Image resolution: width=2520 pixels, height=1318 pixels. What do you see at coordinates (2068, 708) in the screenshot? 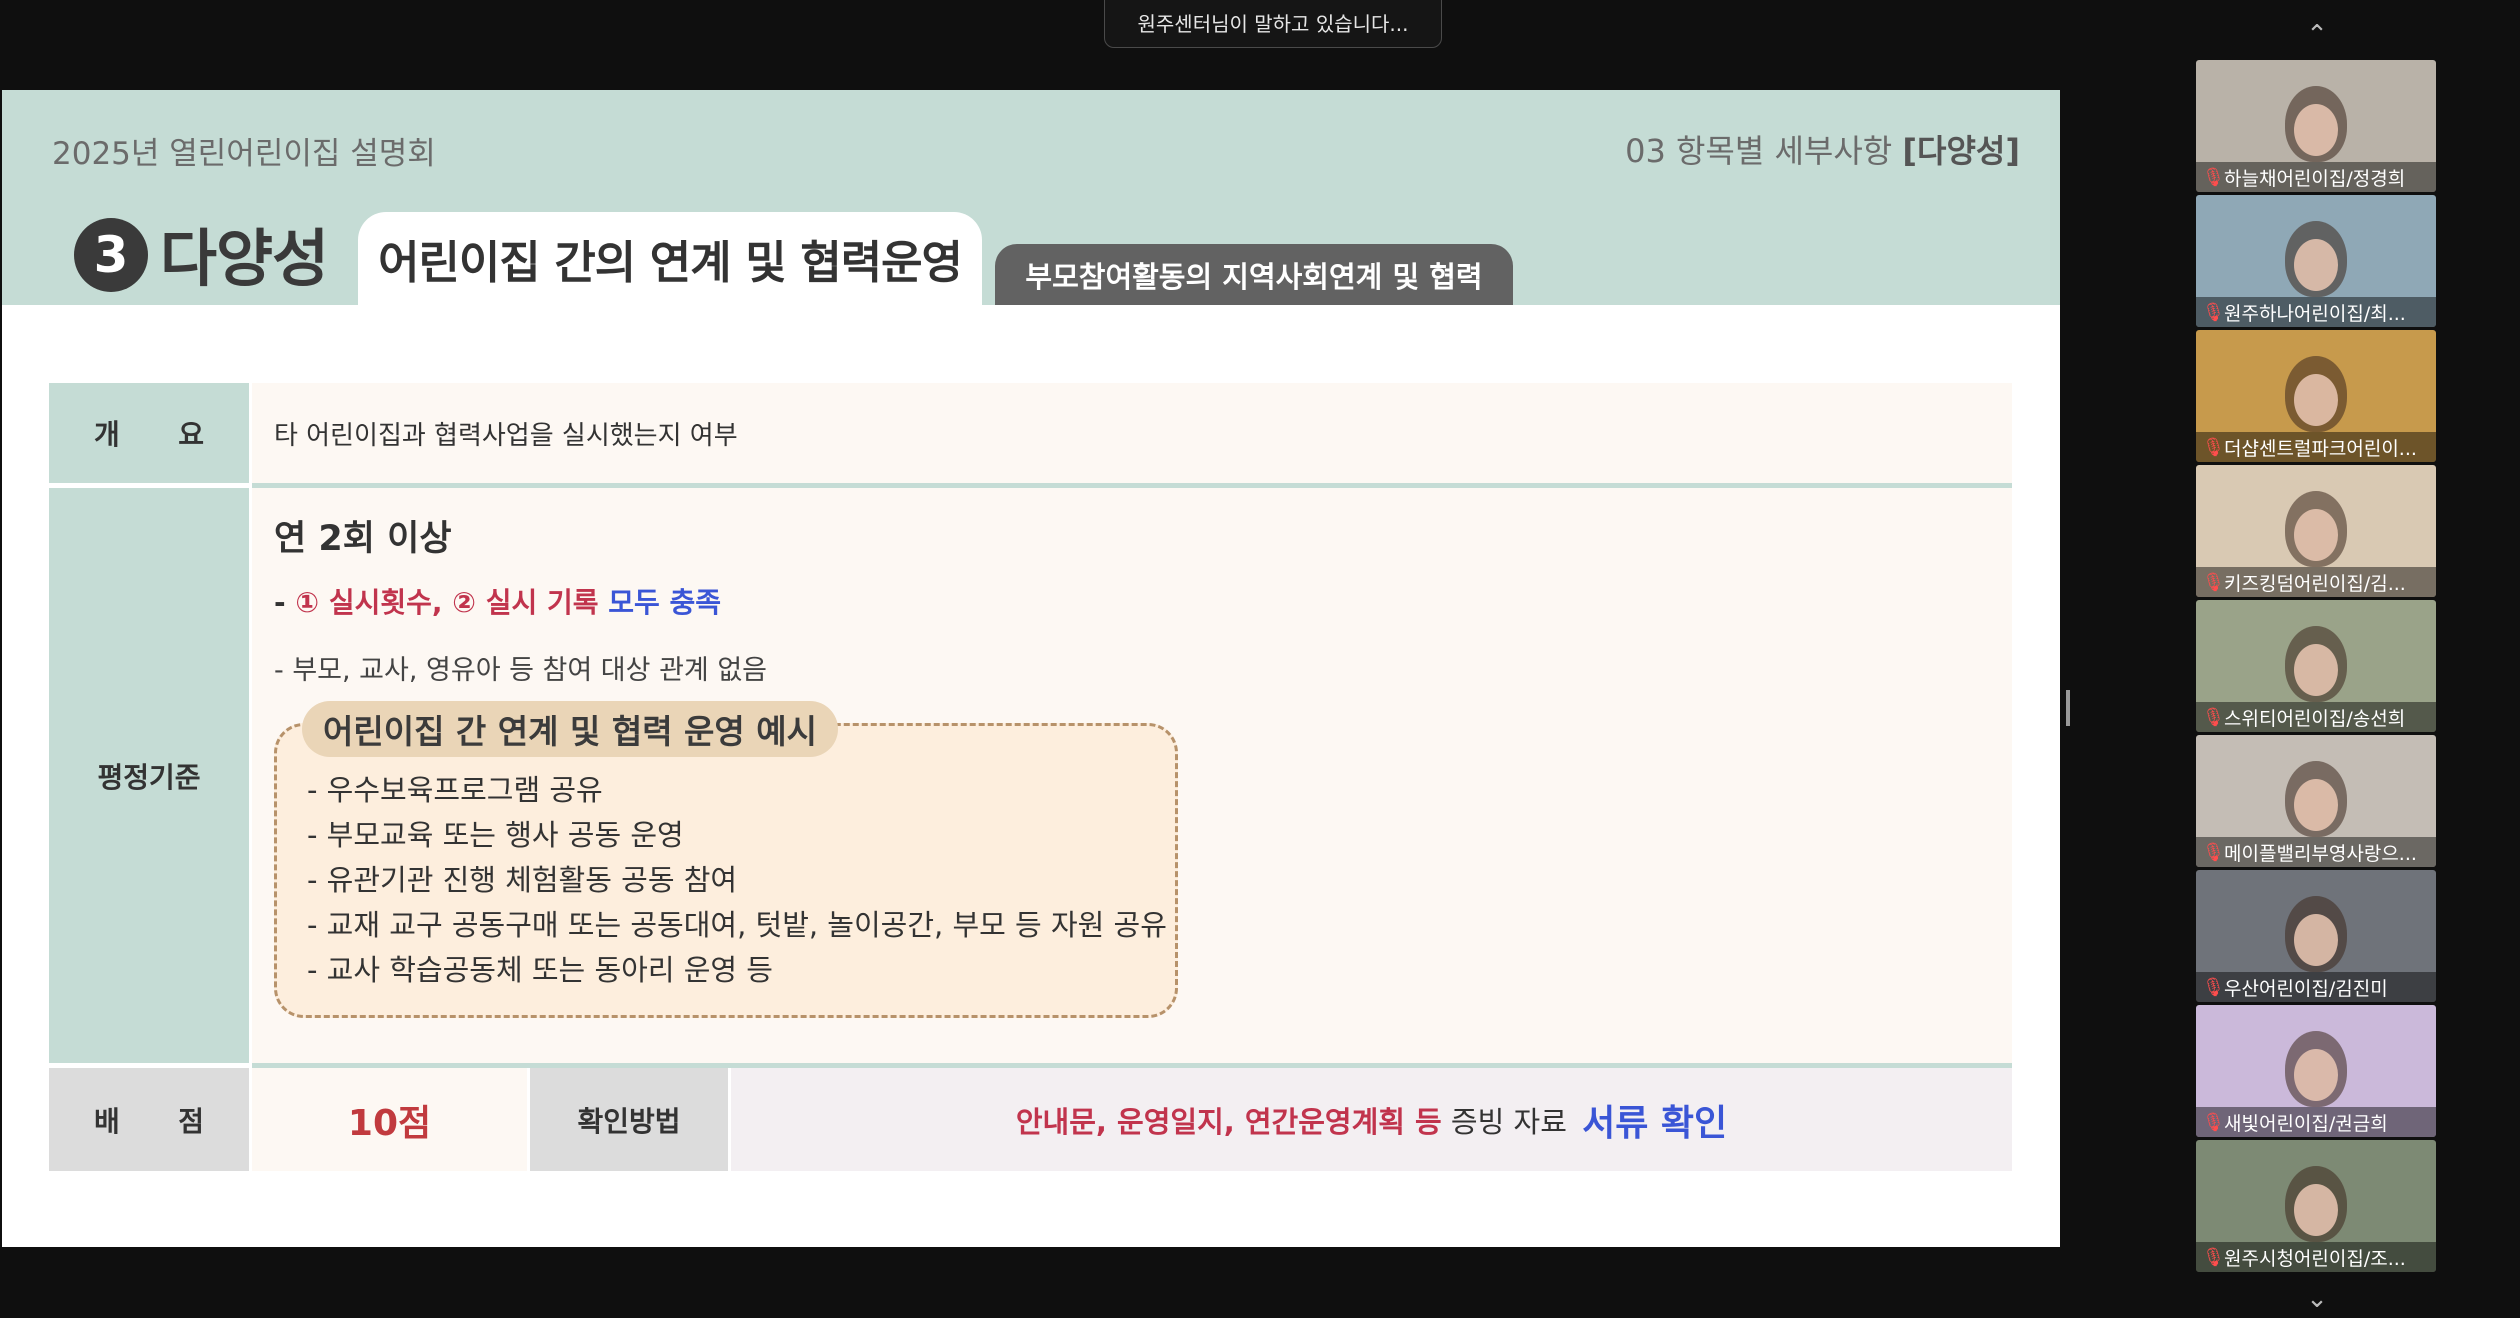
I see `panel-resize-handle` at bounding box center [2068, 708].